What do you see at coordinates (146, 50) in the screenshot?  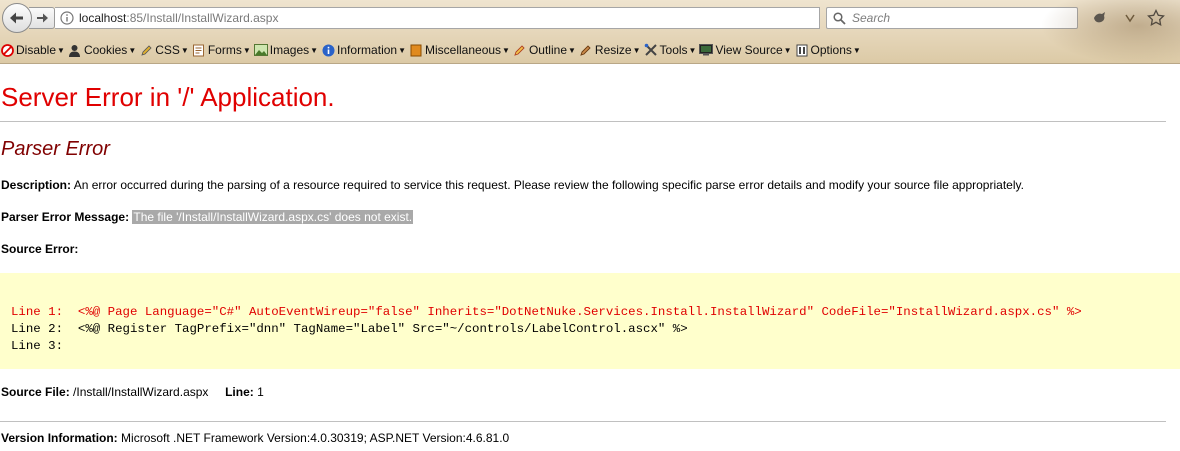 I see `pencil-icon` at bounding box center [146, 50].